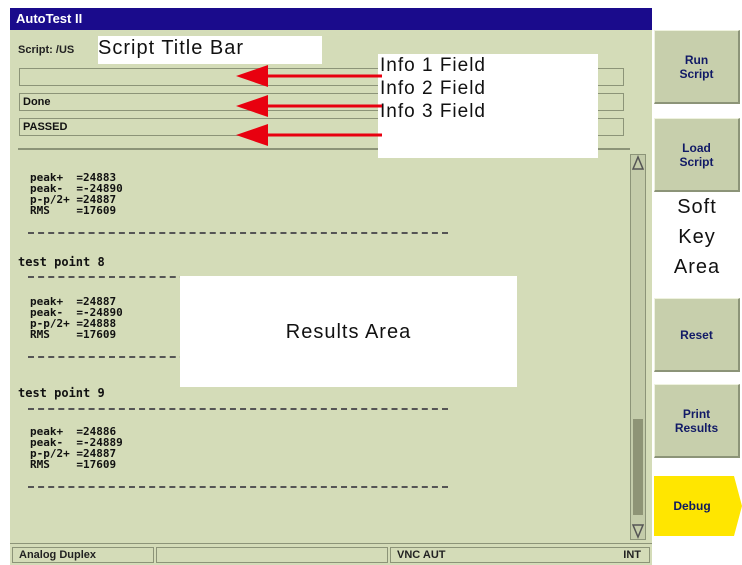 This screenshot has width=742, height=565. Describe the element at coordinates (210, 50) in the screenshot. I see `annotation-script-title: Script Title Bar` at that location.